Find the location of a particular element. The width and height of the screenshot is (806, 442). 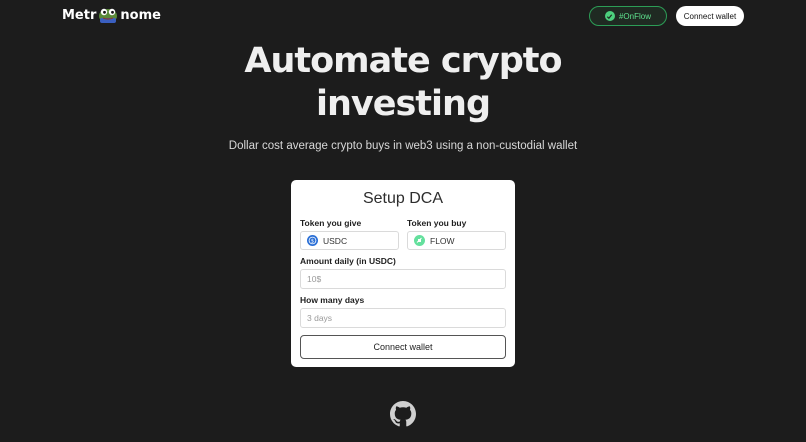

hero-title-line1: Automate crypto is located at coordinates (403, 61).